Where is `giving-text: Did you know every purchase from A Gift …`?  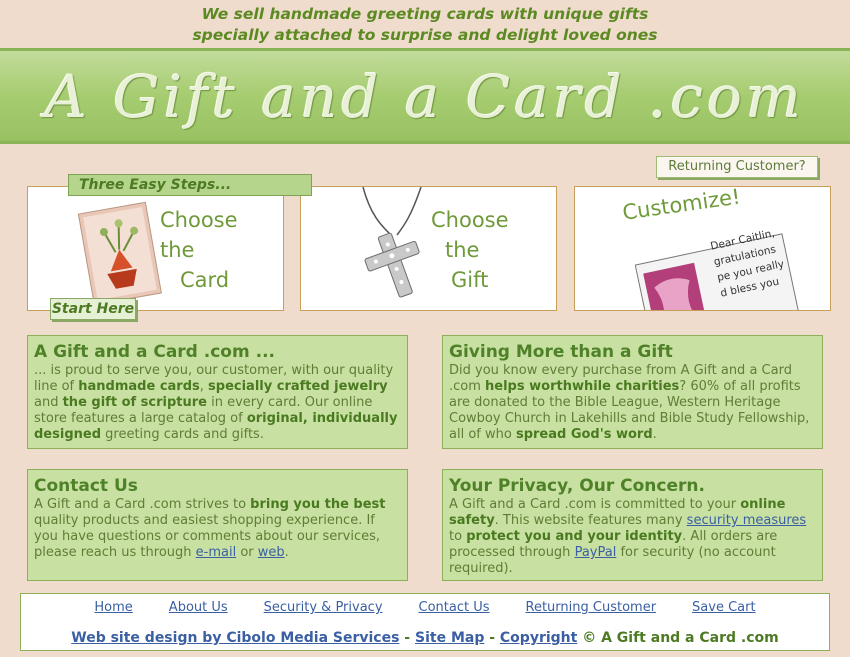
giving-text: Did you know every purchase from A Gift … is located at coordinates (629, 402).